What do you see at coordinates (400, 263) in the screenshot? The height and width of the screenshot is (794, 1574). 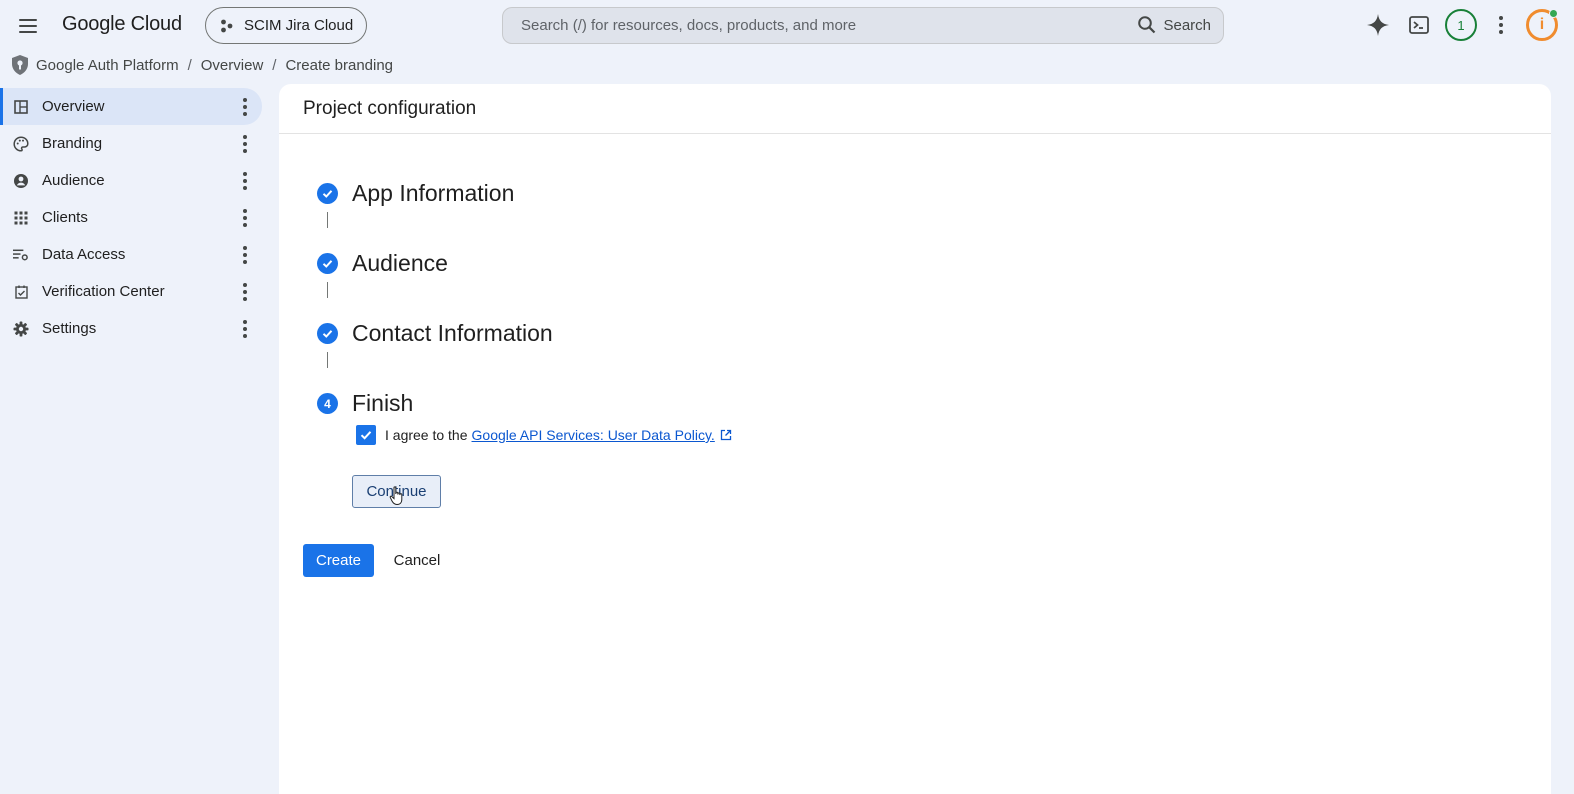 I see `step-title: Audience` at bounding box center [400, 263].